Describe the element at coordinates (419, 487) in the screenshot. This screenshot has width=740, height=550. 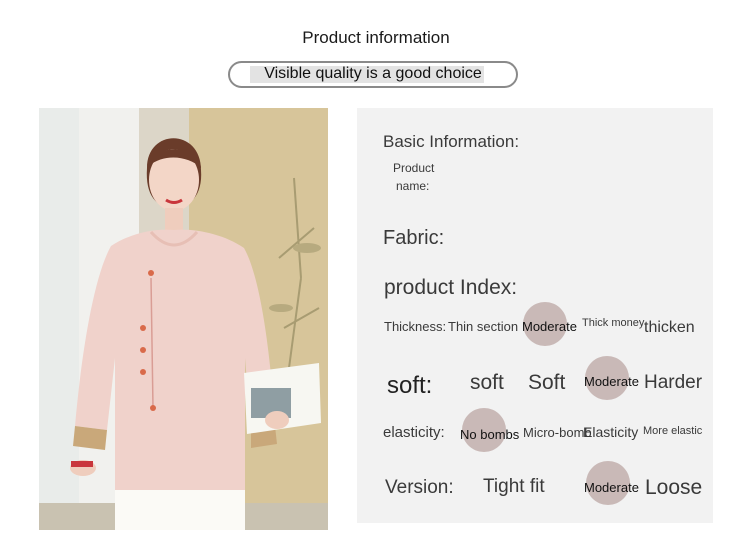
I see `version-label: Version:` at that location.